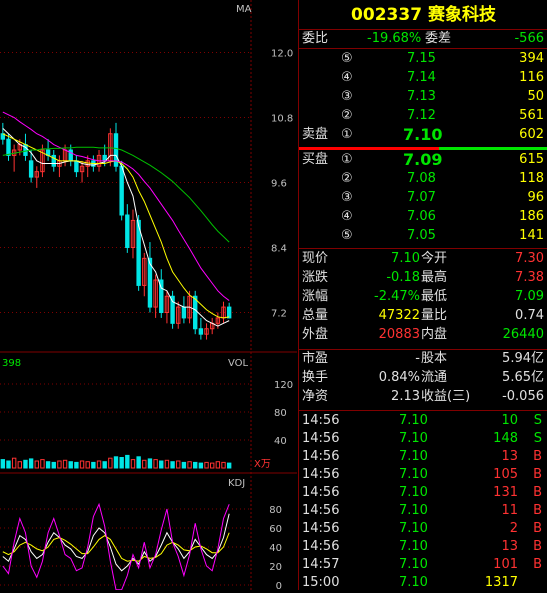 The width and height of the screenshot is (547, 593). Describe the element at coordinates (405, 396) in the screenshot. I see `fin-value: 2.13` at that location.